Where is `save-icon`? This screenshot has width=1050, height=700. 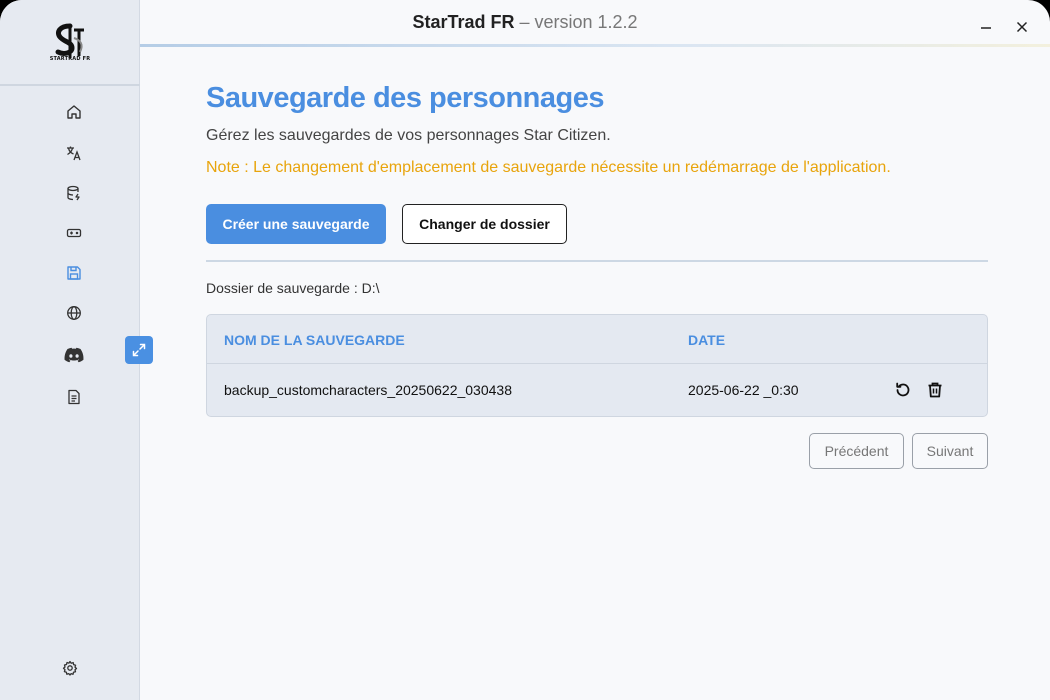
save-icon is located at coordinates (74, 273).